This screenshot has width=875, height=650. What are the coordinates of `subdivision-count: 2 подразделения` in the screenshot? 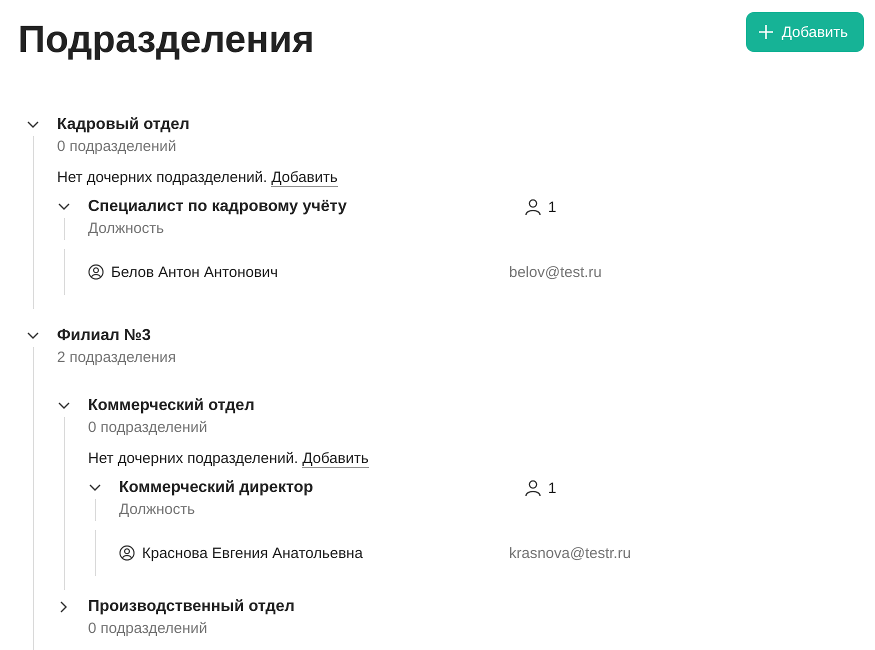 It's located at (117, 358).